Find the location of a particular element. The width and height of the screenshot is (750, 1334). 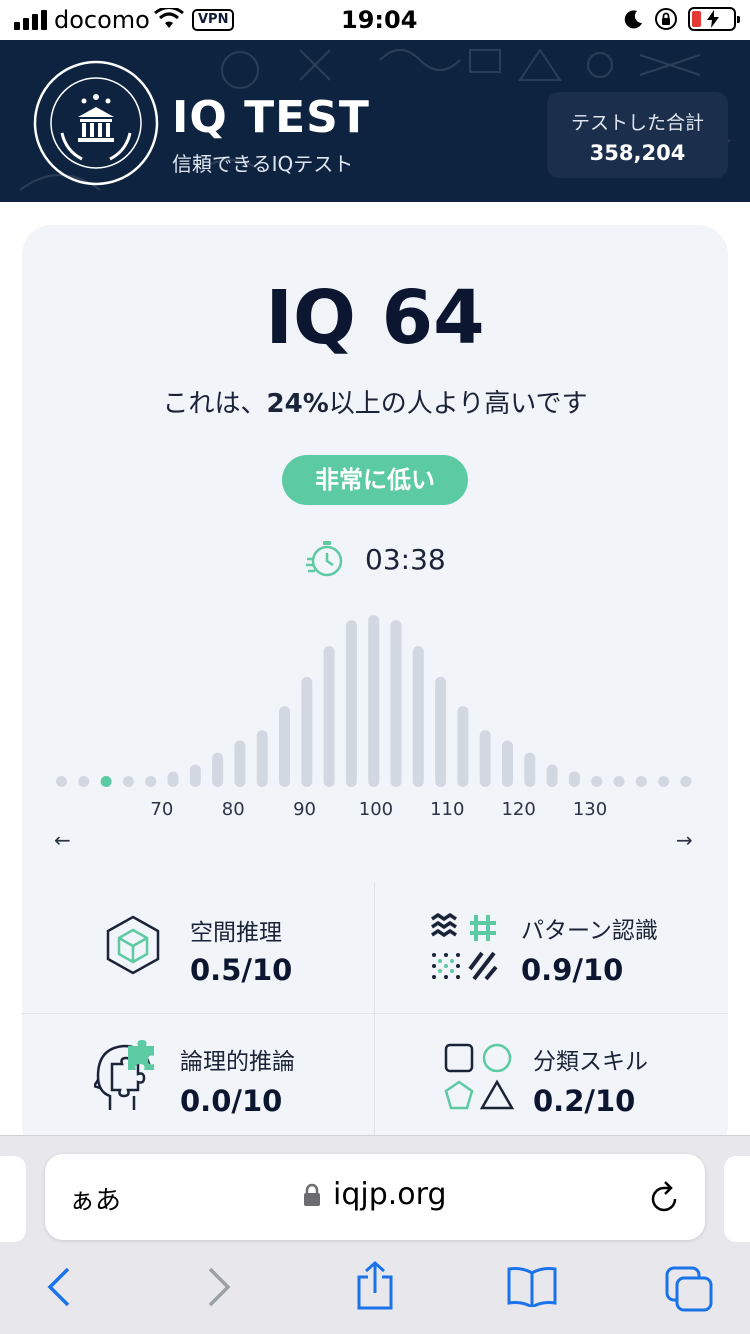

previous-tab-peek is located at coordinates (13, 1199).